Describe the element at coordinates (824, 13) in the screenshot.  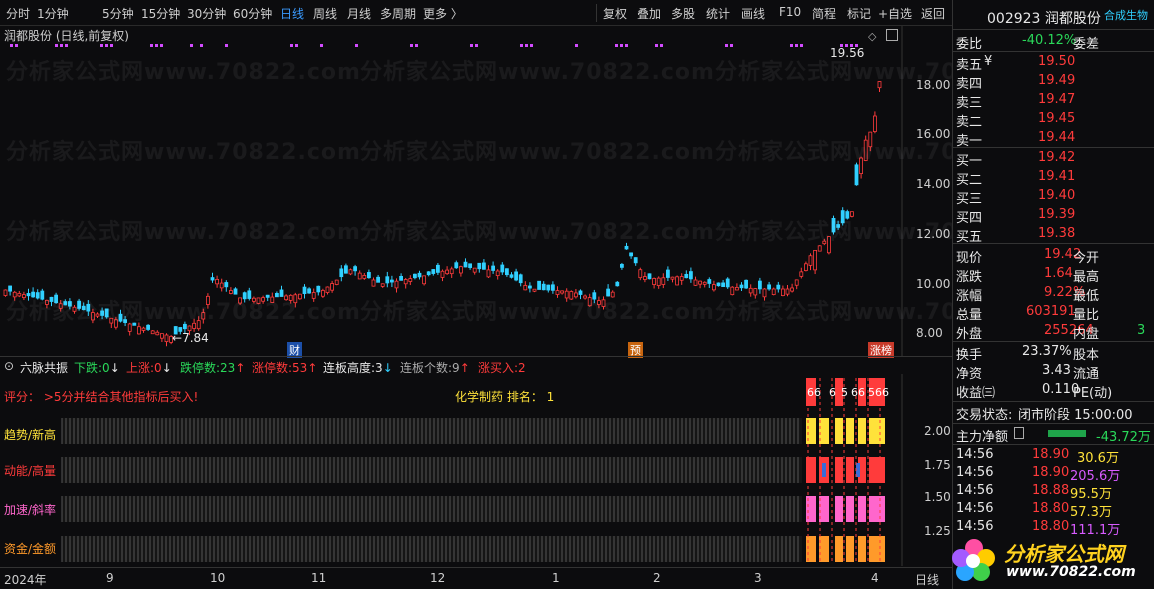
I see `brief-button: 简程` at that location.